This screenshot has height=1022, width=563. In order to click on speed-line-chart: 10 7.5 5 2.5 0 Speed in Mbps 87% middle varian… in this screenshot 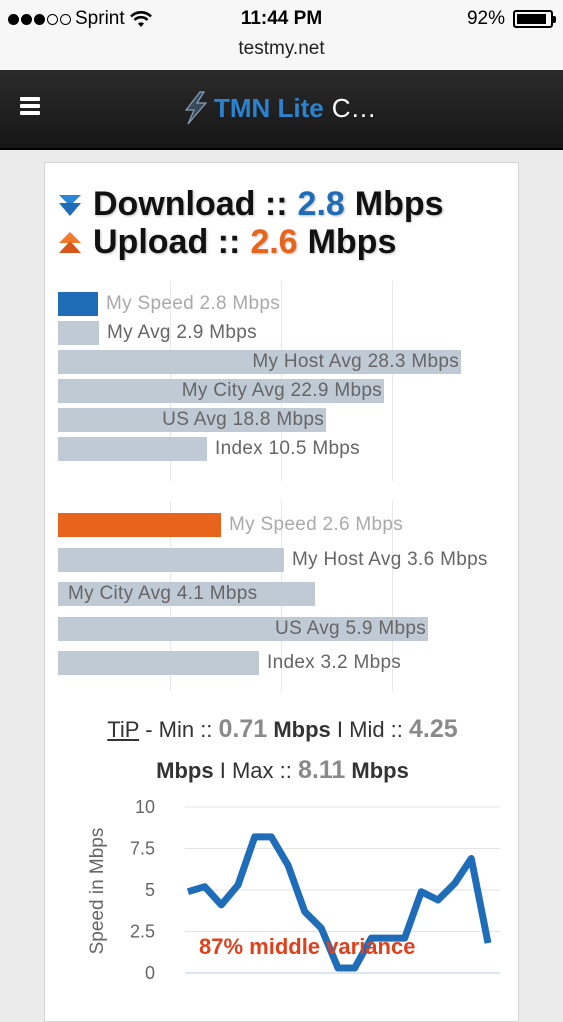, I will do `click(293, 890)`.